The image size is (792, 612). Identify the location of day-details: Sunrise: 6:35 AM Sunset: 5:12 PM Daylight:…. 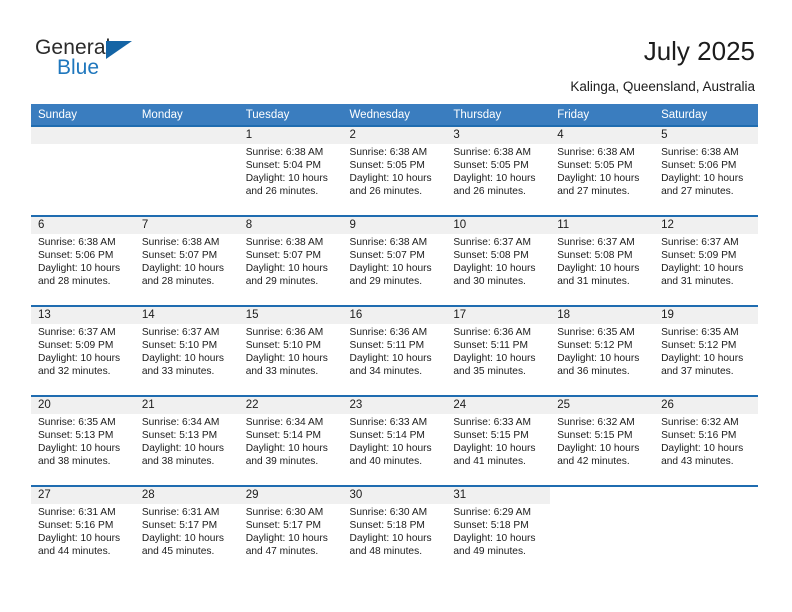
(706, 351).